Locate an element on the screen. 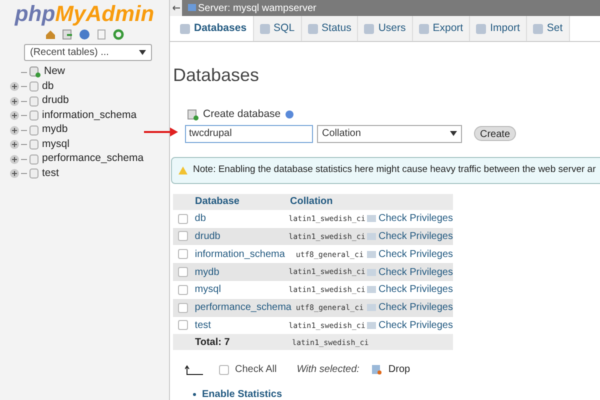 The image size is (600, 400). nav-tab: Import is located at coordinates (498, 28).